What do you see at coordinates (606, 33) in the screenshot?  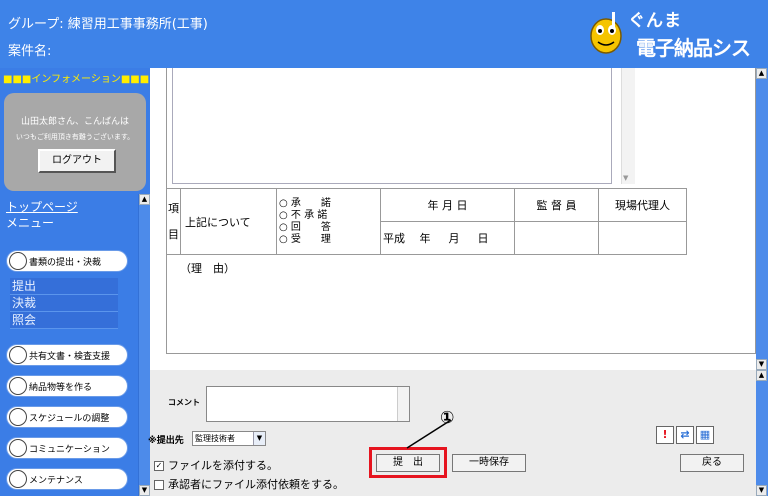 I see `mascot-icon` at bounding box center [606, 33].